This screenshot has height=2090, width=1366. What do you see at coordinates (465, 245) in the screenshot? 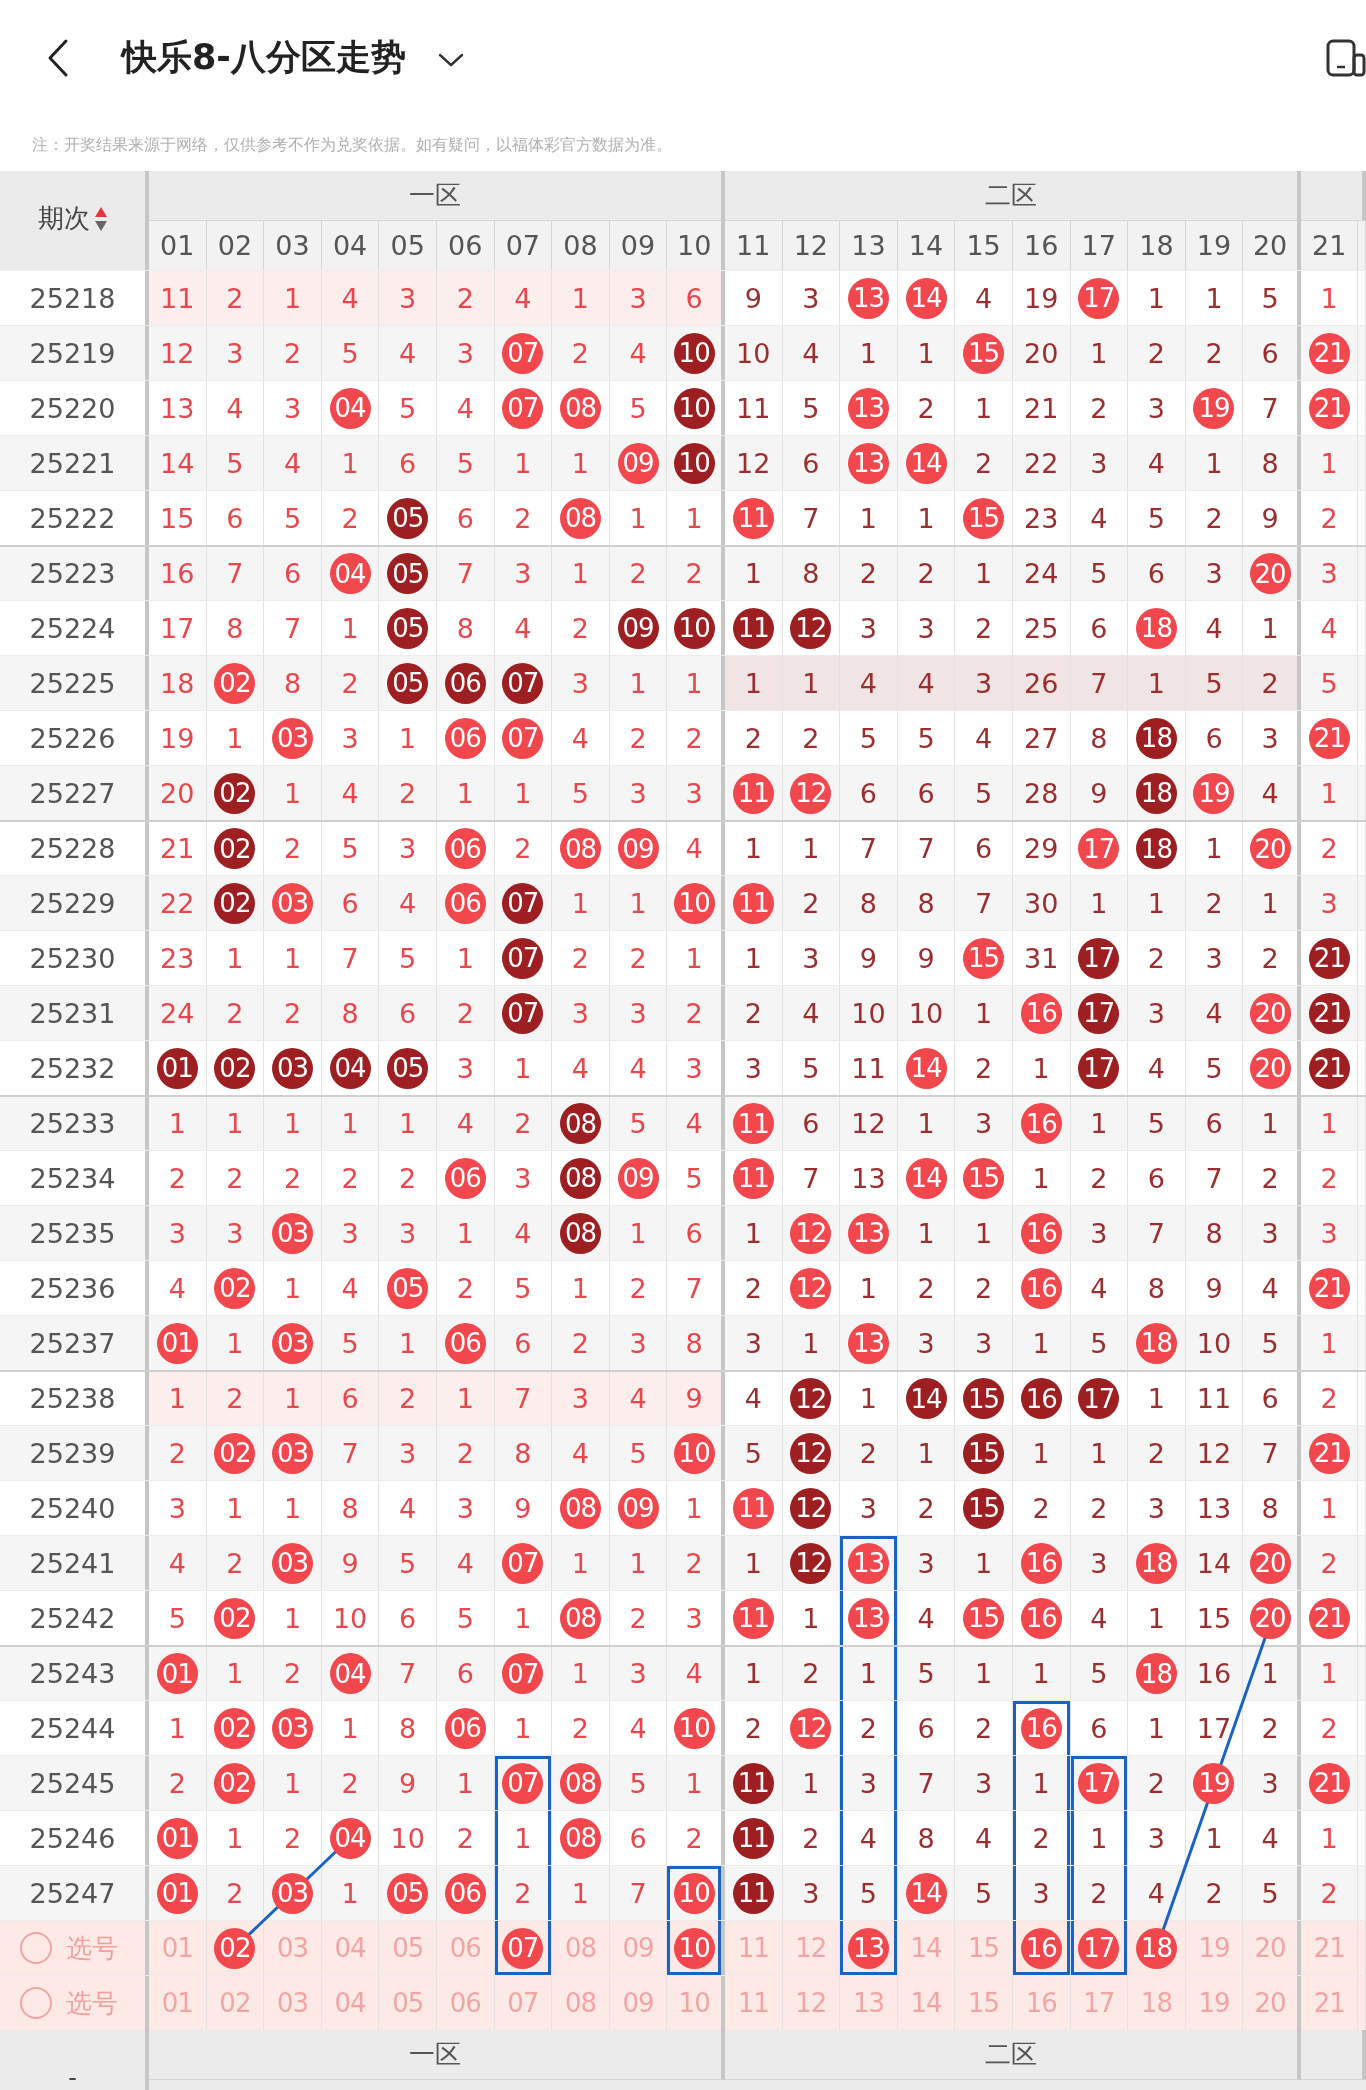
I see `column-header: 06` at bounding box center [465, 245].